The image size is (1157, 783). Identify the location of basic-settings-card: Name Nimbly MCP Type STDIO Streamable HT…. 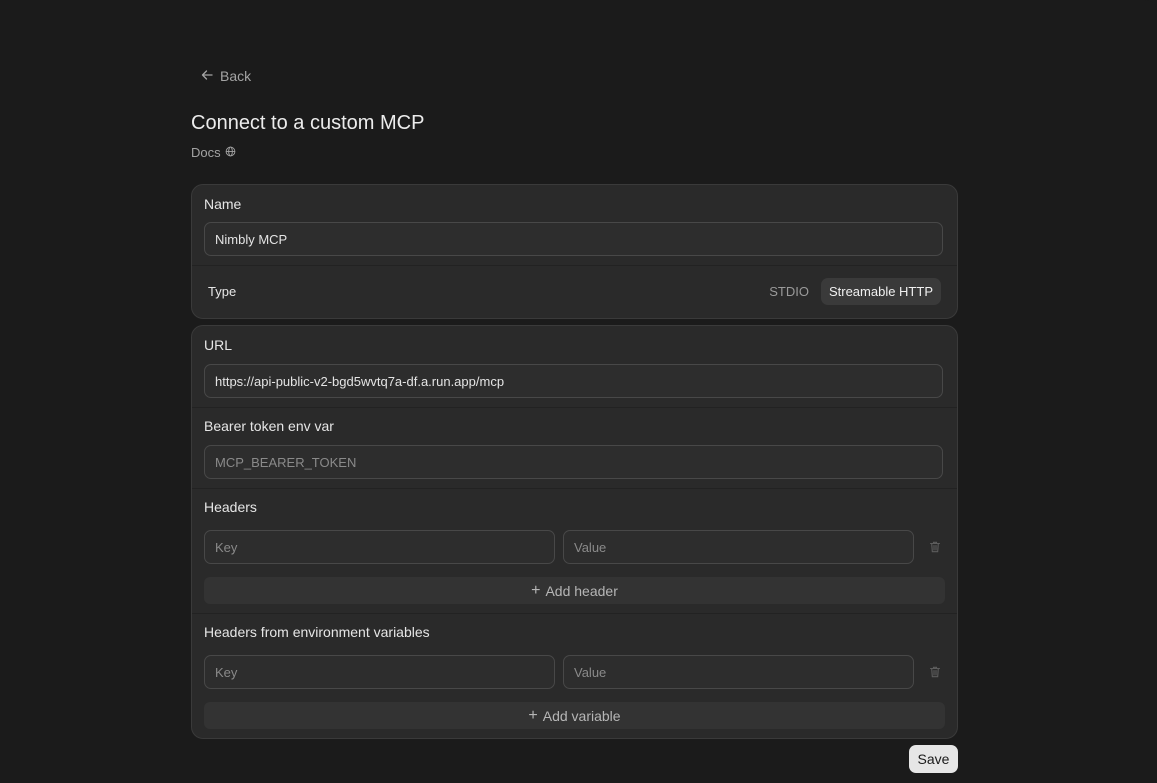
(574, 251).